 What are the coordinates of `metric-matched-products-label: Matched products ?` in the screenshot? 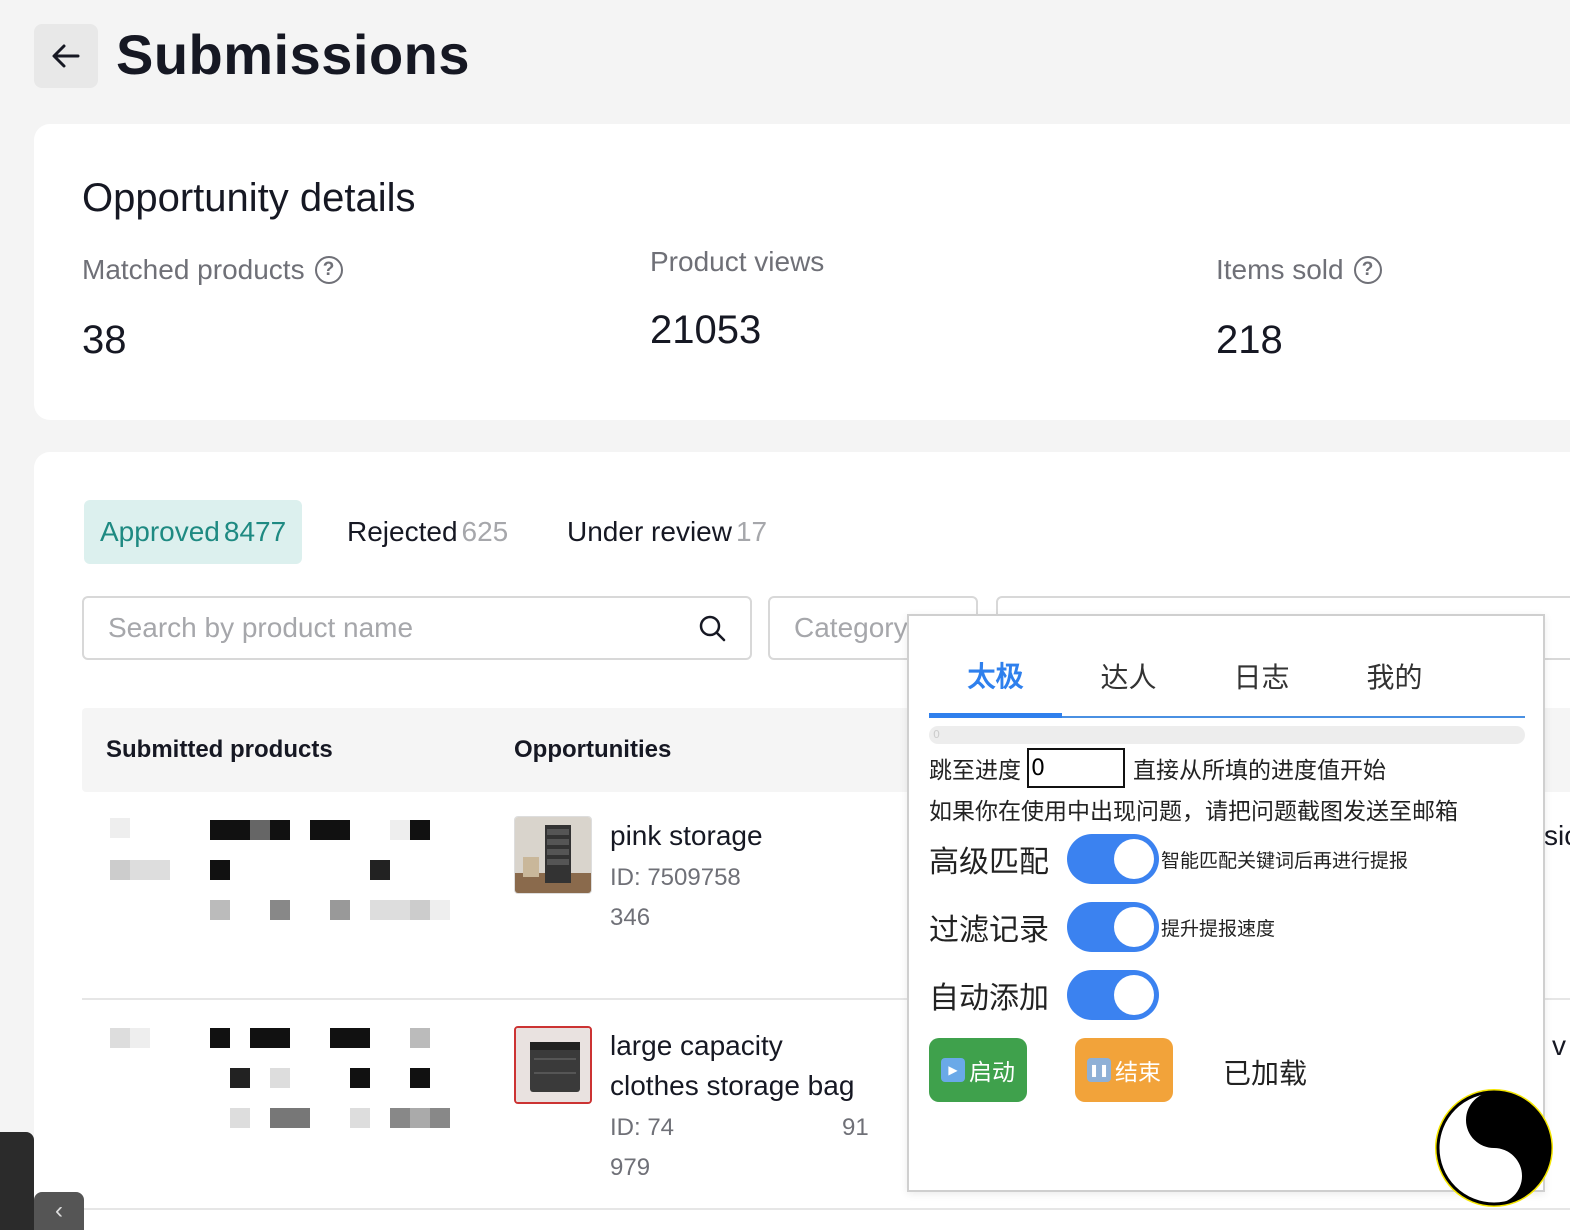 It's located at (212, 270).